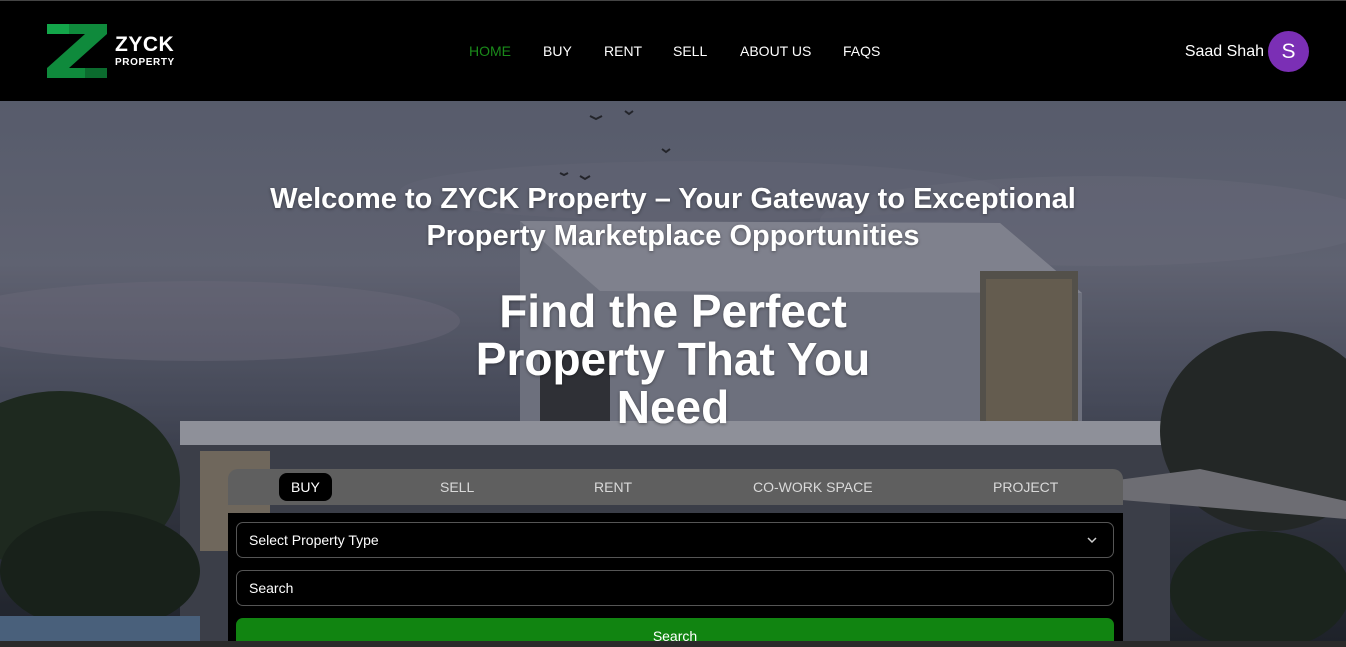 This screenshot has width=1346, height=647. I want to click on hero-title-line: Need, so click(673, 407).